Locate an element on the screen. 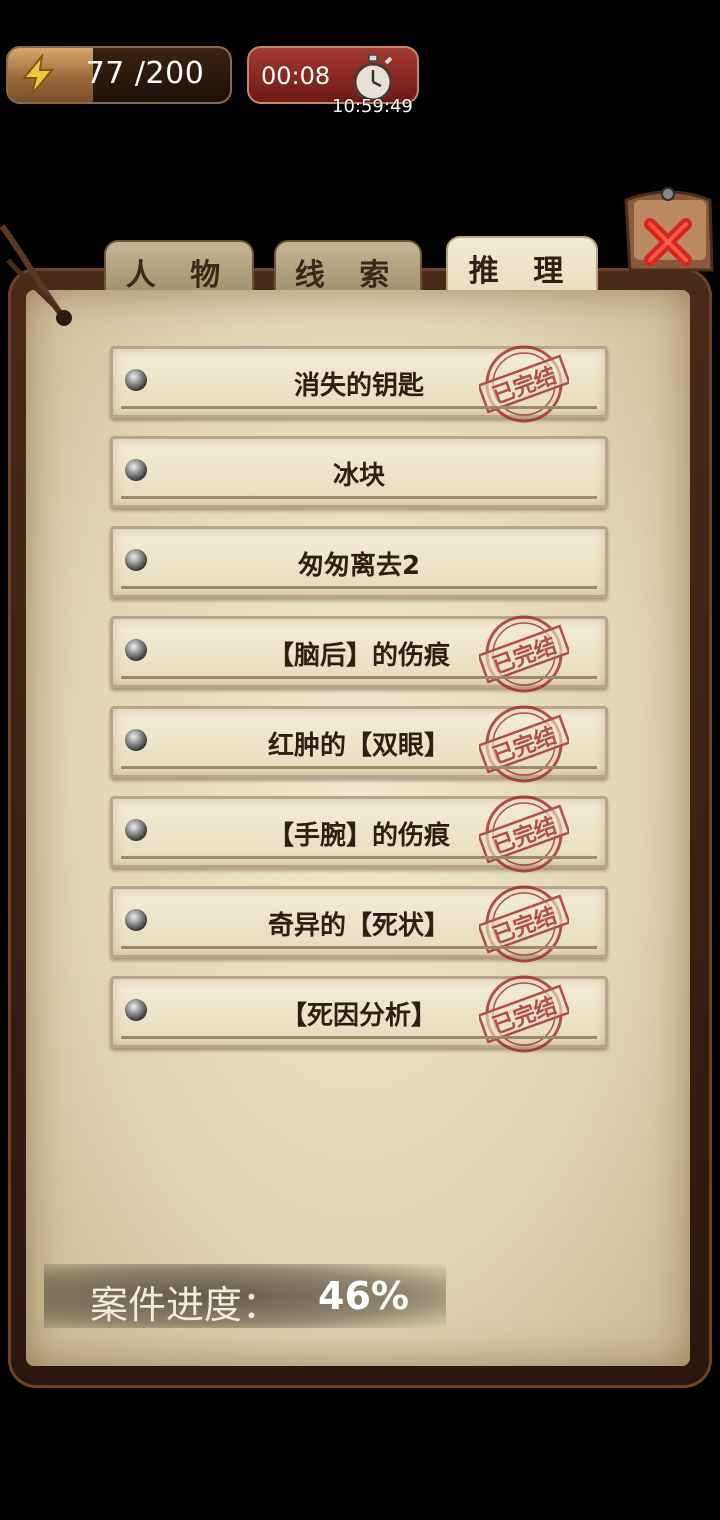 Image resolution: width=720 pixels, height=1520 pixels. progress-value: 46% is located at coordinates (363, 1296).